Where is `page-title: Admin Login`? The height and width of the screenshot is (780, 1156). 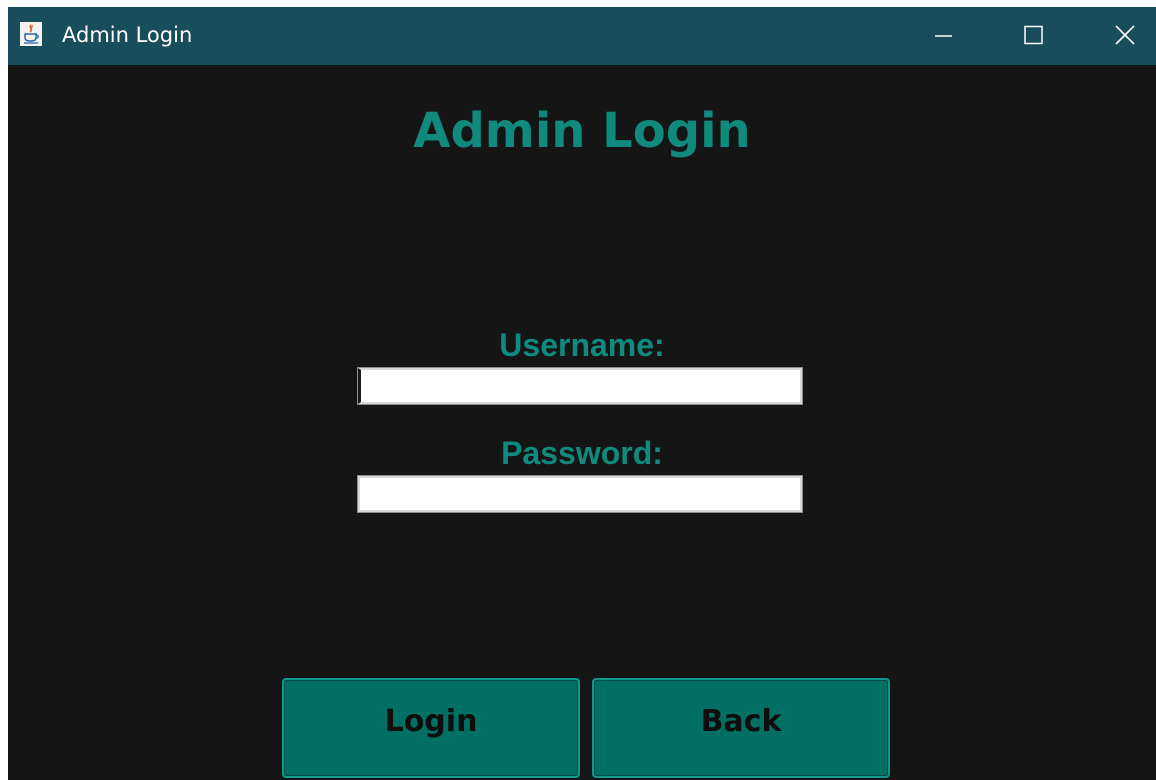 page-title: Admin Login is located at coordinates (582, 131).